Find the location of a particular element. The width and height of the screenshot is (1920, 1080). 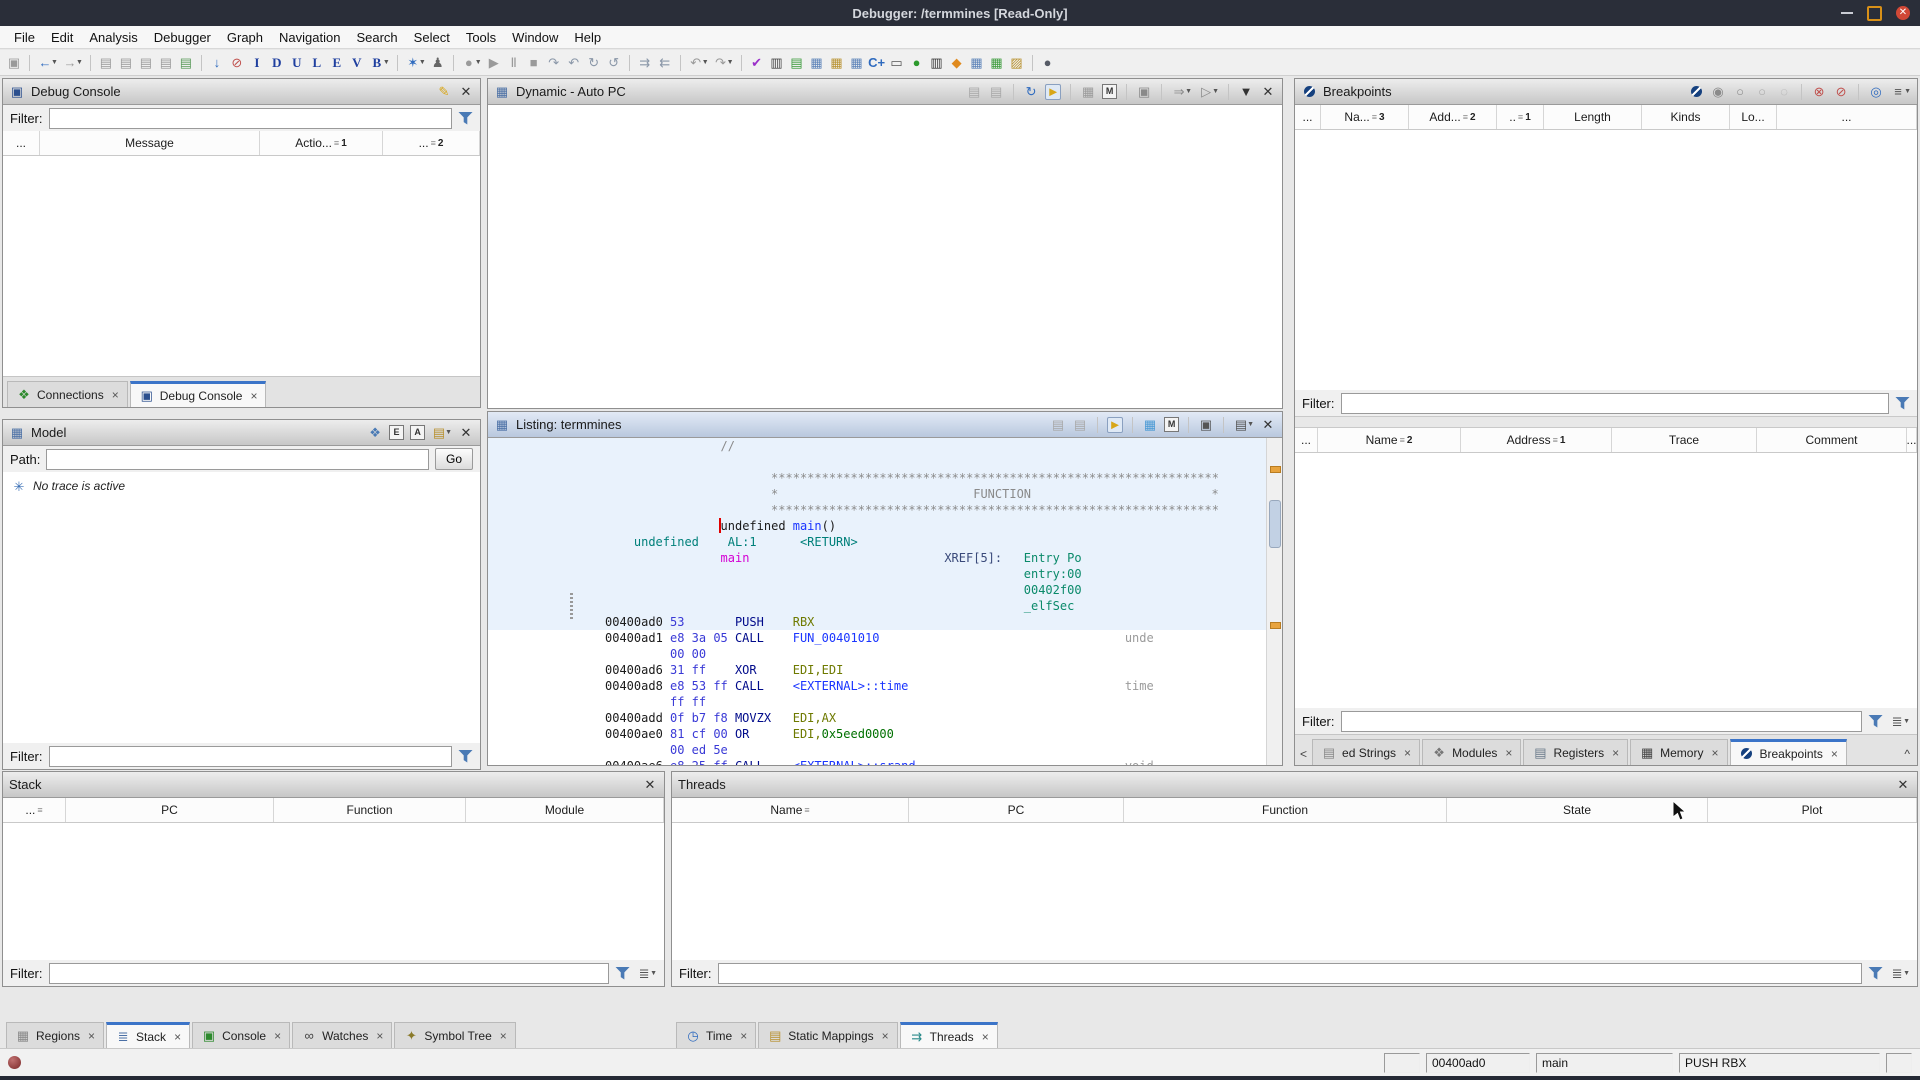

column-header-name: Name ≡ 2 is located at coordinates (1389, 440).